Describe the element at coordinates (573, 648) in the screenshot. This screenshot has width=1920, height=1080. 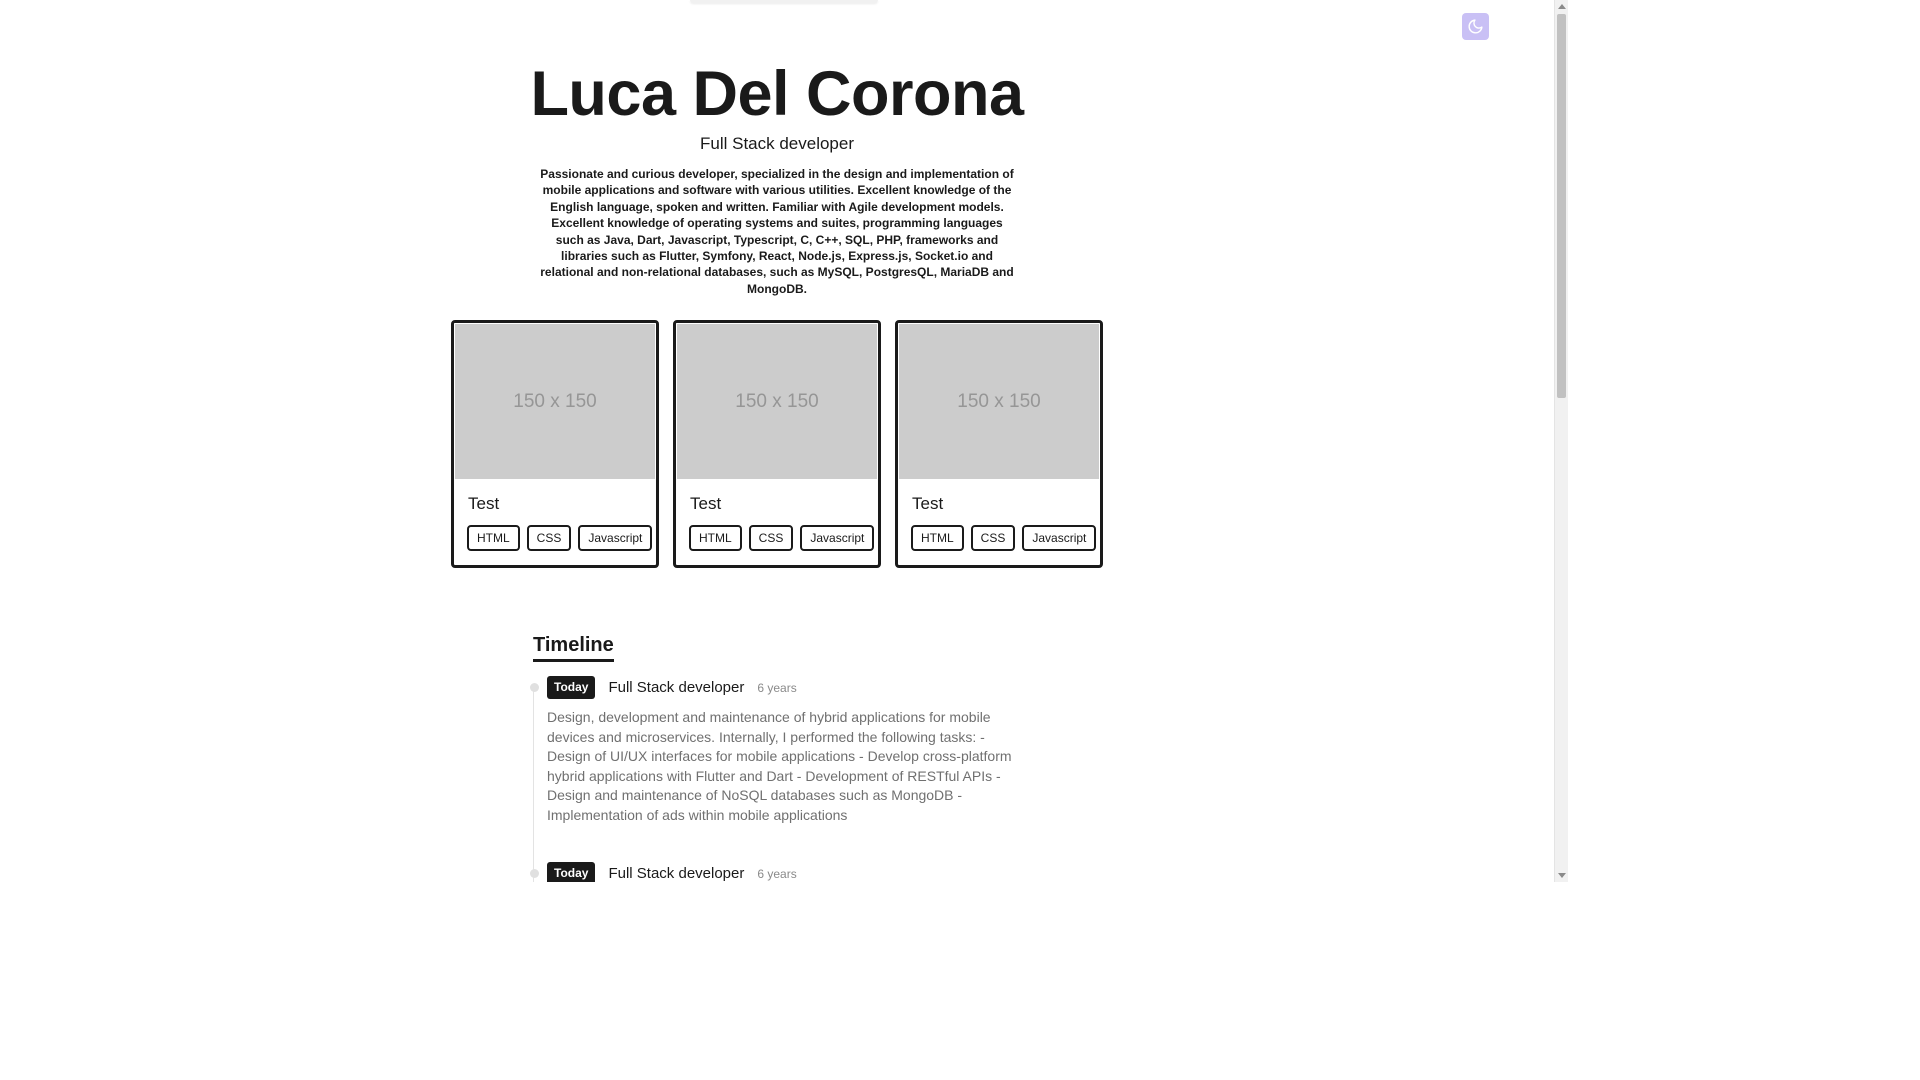
I see `timeline-heading: Timeline` at that location.